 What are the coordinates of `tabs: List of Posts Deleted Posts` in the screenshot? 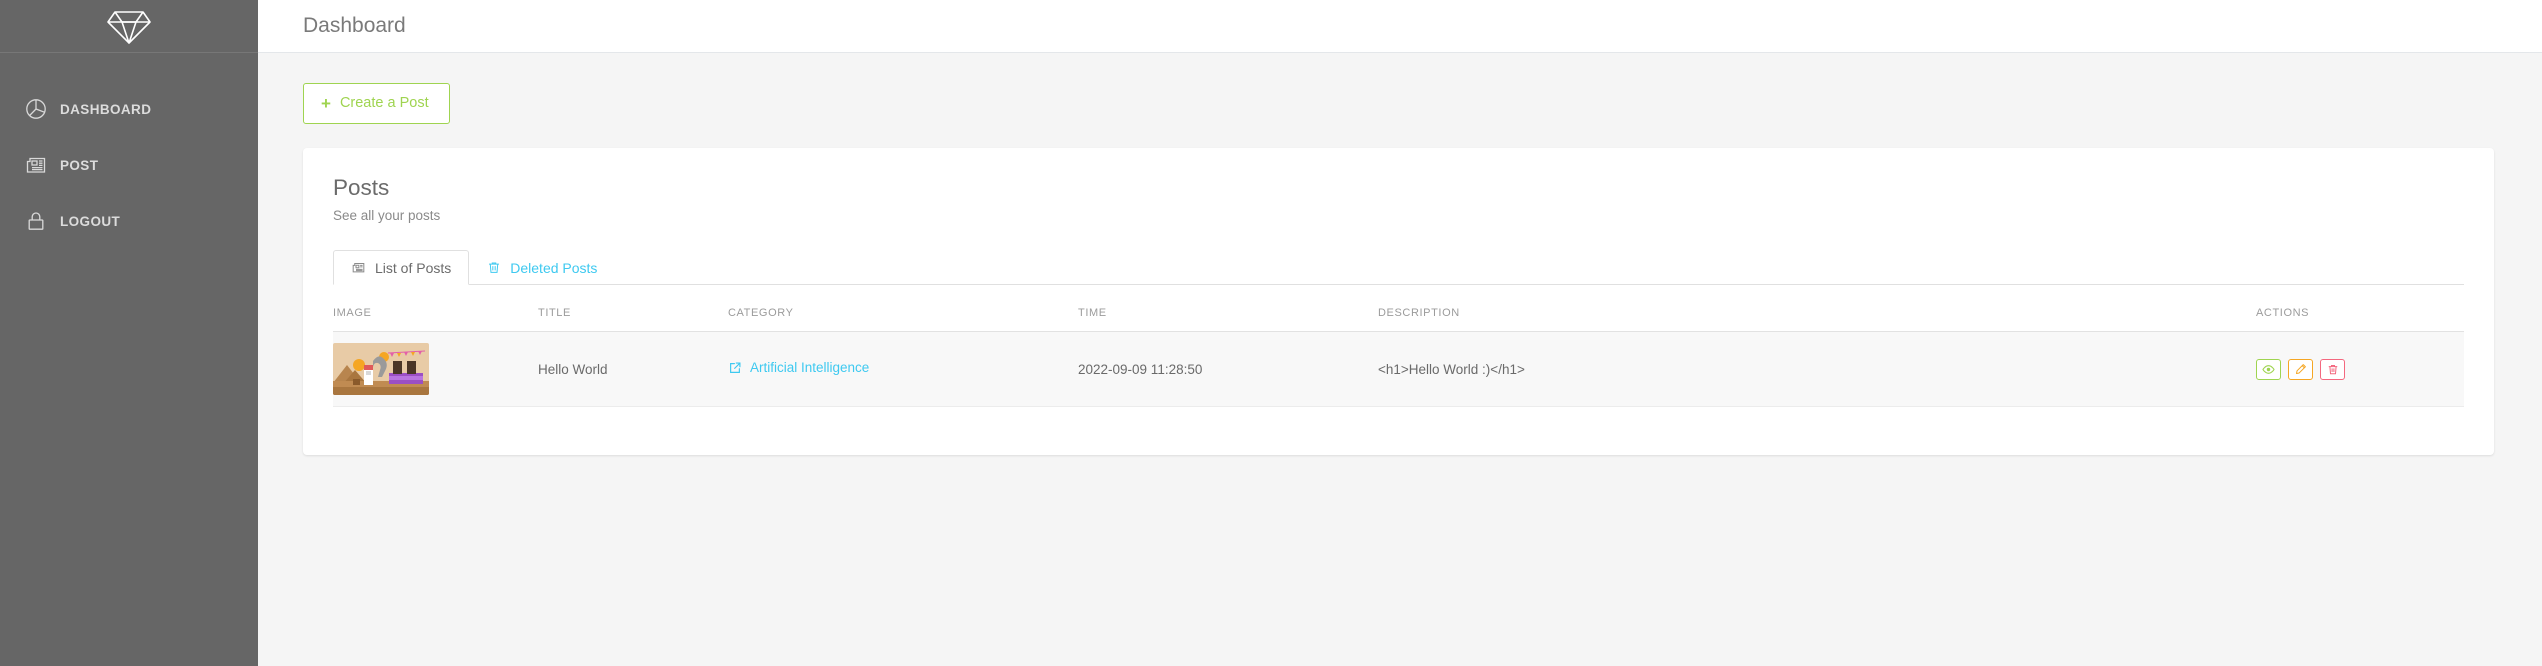 It's located at (1398, 265).